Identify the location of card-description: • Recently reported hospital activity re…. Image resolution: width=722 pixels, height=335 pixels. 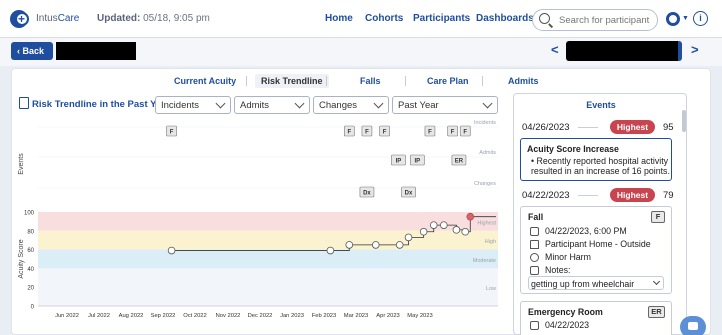
(600, 166).